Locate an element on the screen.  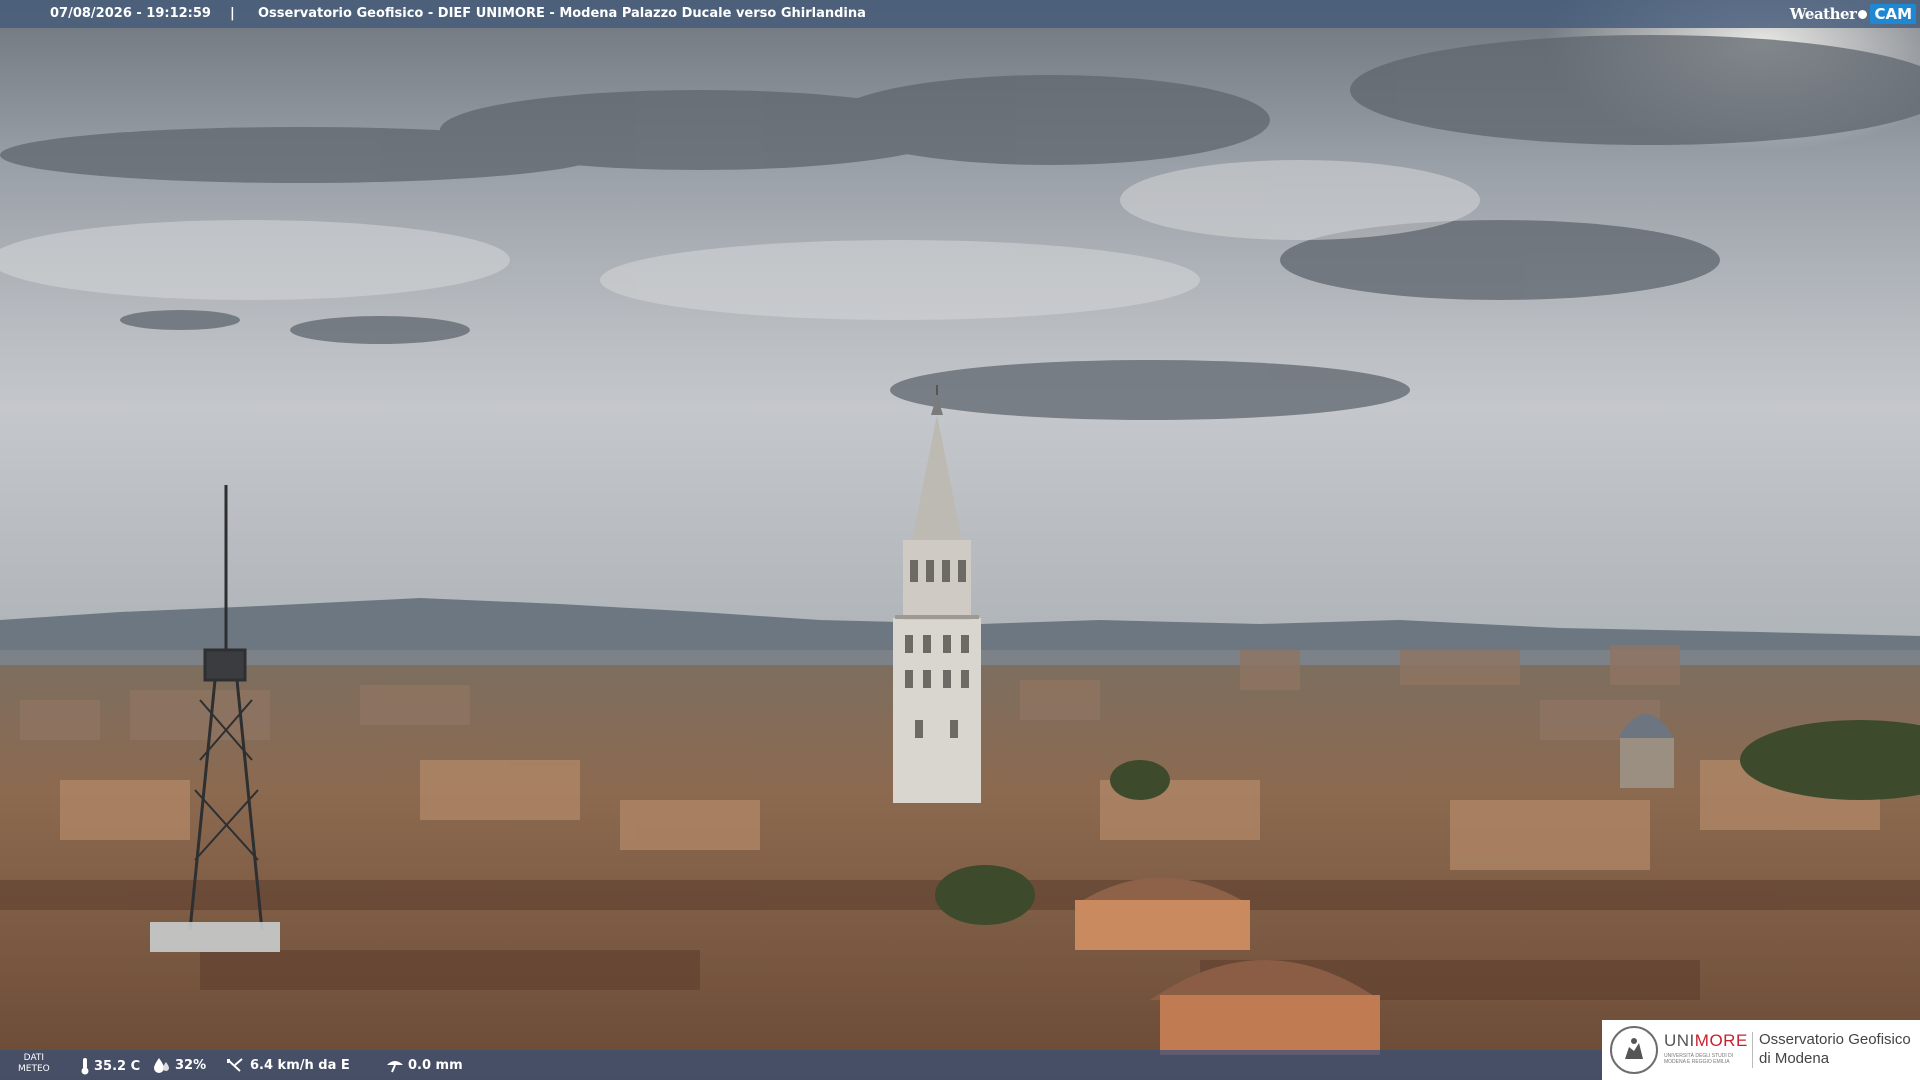
wind-reading: 6.4 km/h da E is located at coordinates (288, 1065).